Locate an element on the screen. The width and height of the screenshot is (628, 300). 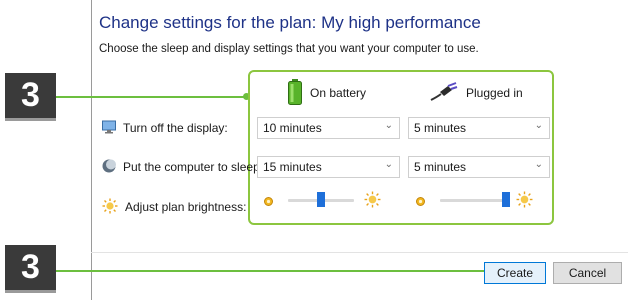
step-callout-top: 3 is located at coordinates (30, 97).